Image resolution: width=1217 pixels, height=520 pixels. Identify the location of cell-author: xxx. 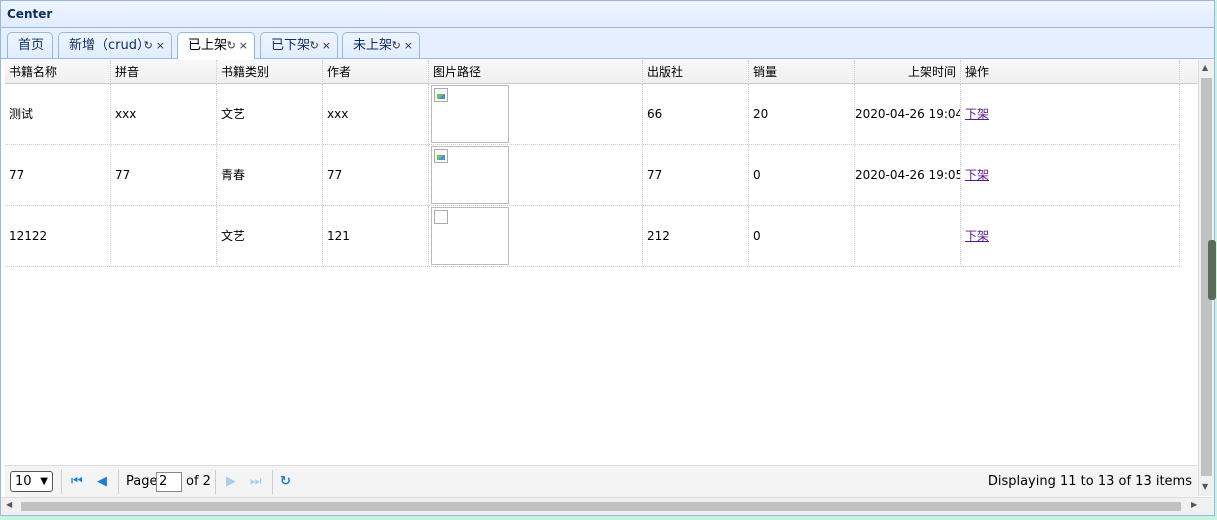
(376, 114).